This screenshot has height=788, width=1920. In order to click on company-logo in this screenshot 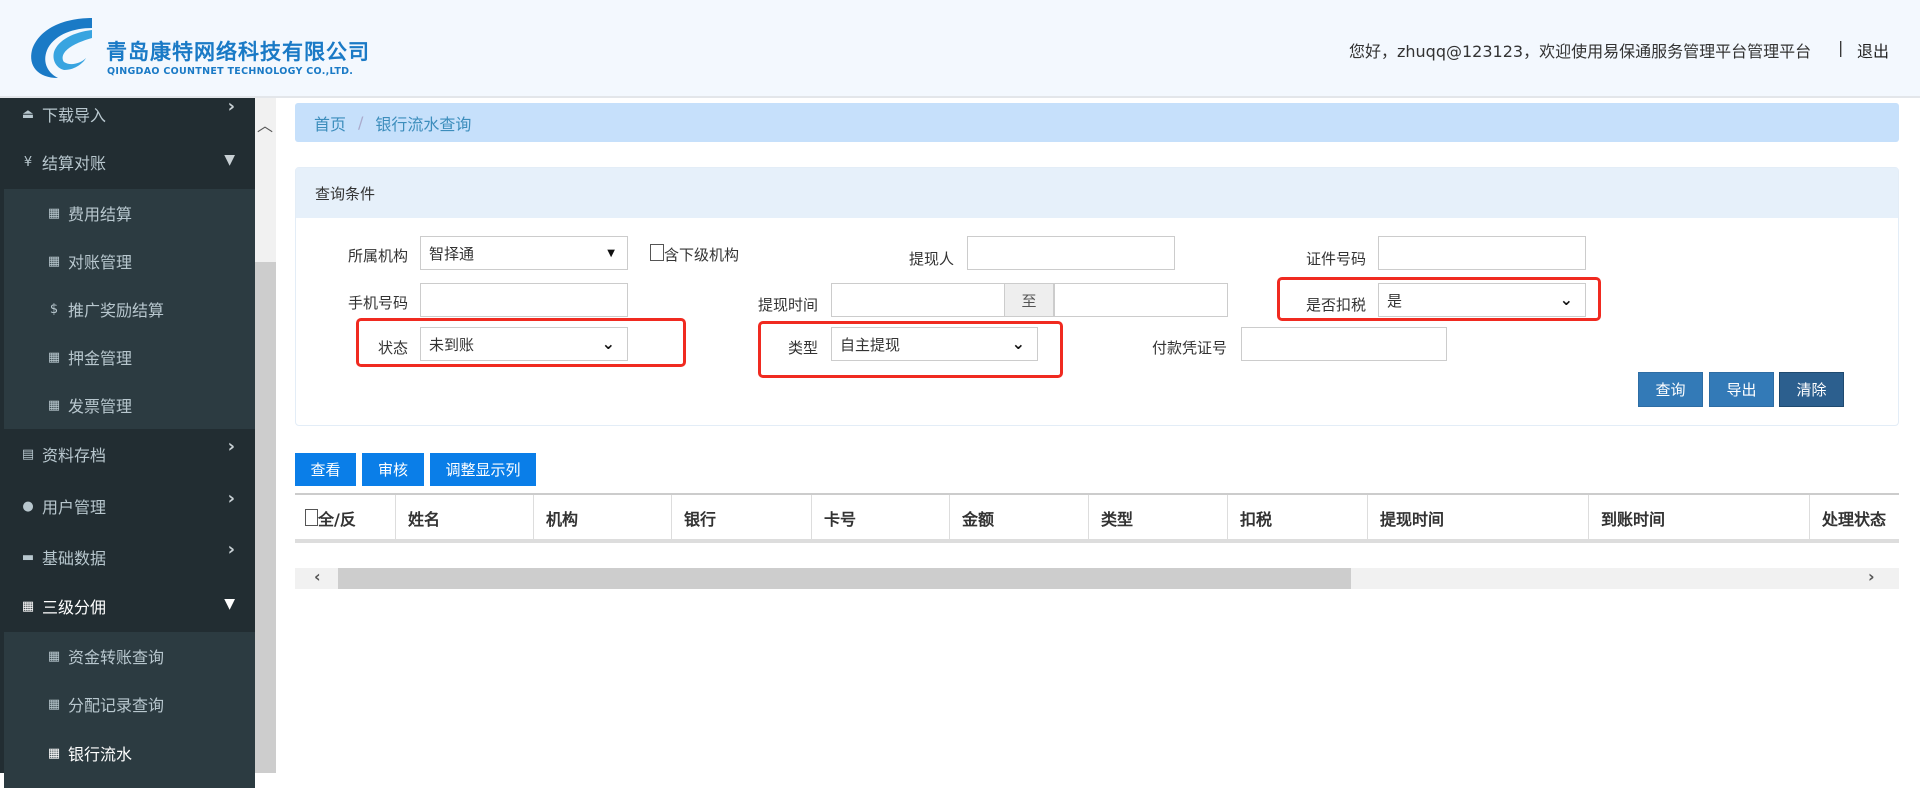, I will do `click(62, 48)`.